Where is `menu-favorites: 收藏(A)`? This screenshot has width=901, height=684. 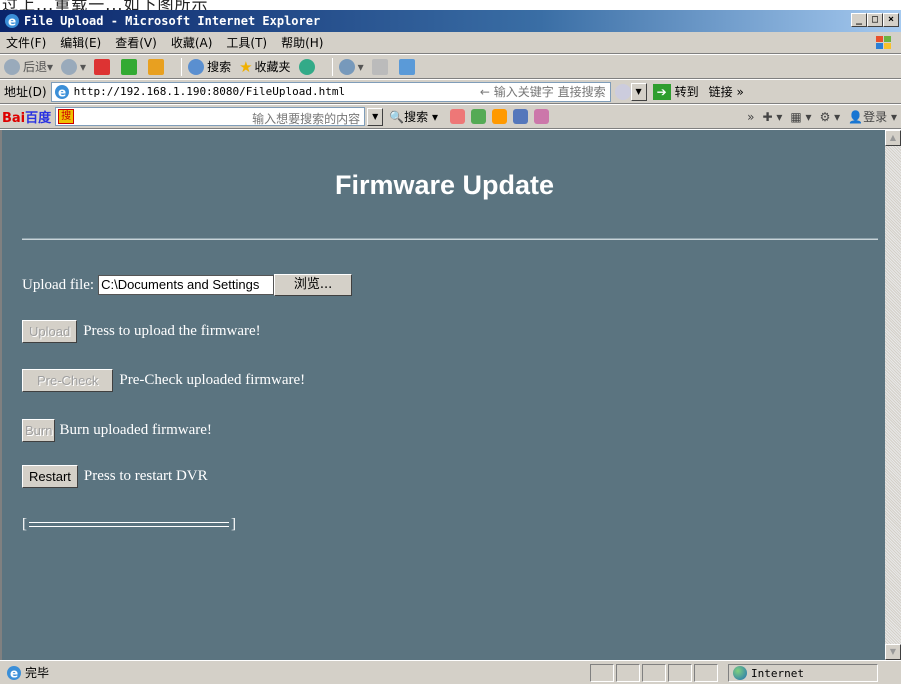
menu-favorites: 收藏(A) is located at coordinates (192, 42).